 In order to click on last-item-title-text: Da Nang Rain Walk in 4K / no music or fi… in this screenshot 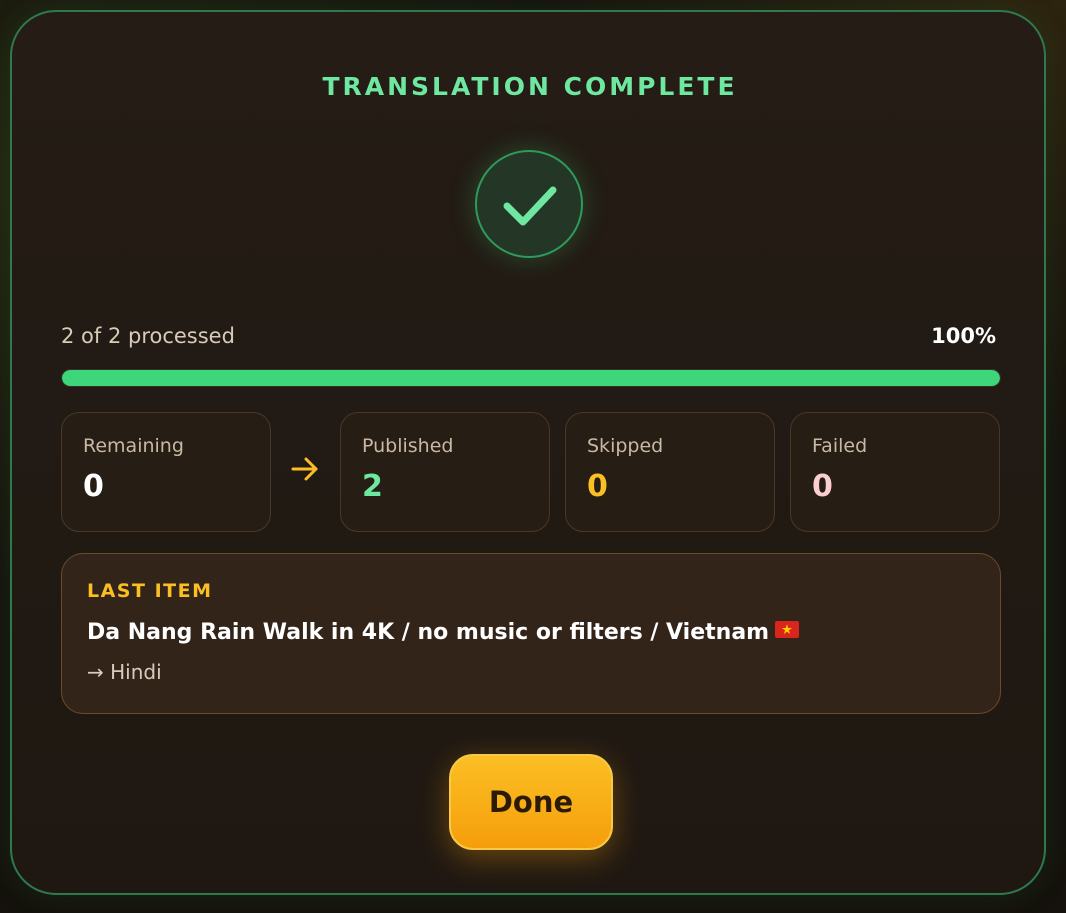, I will do `click(428, 632)`.